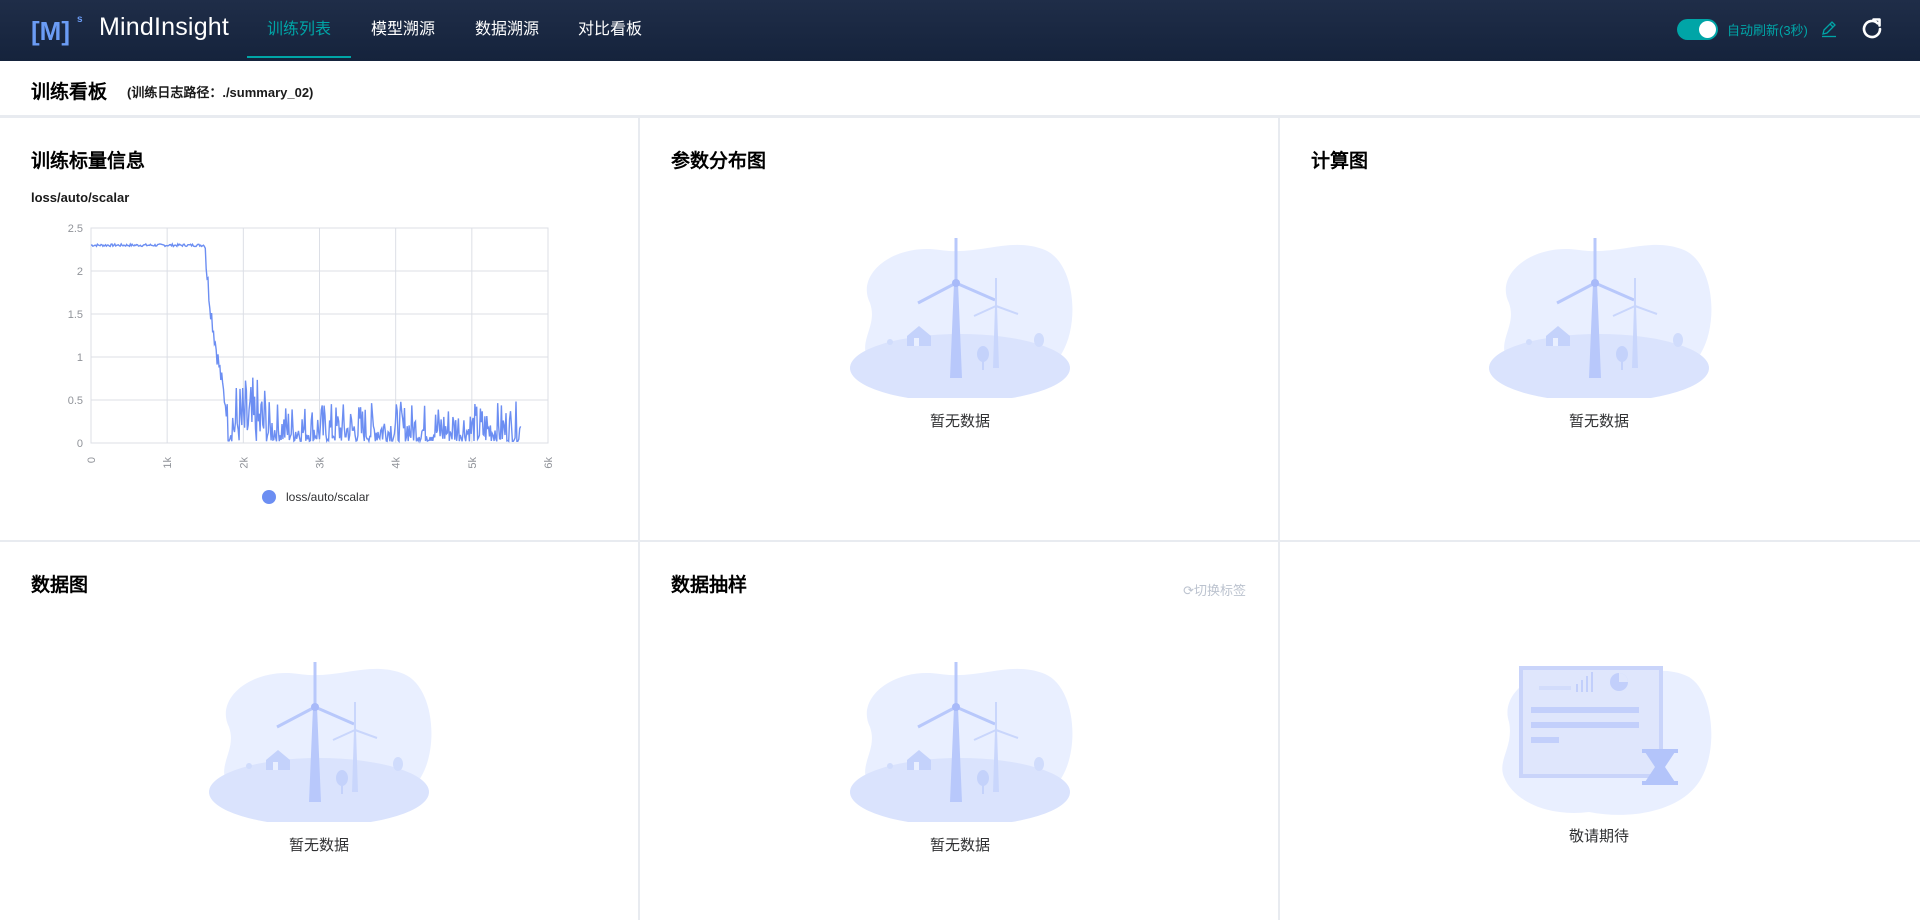  What do you see at coordinates (80, 272) in the screenshot?
I see `y-tick-label: 2` at bounding box center [80, 272].